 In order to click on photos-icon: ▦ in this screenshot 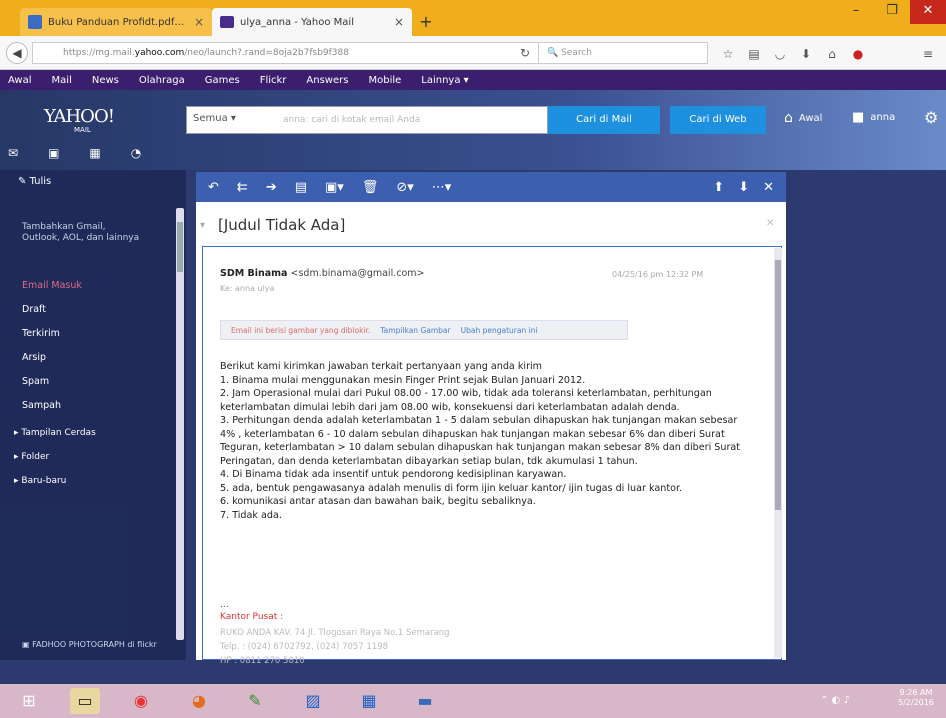, I will do `click(369, 701)`.